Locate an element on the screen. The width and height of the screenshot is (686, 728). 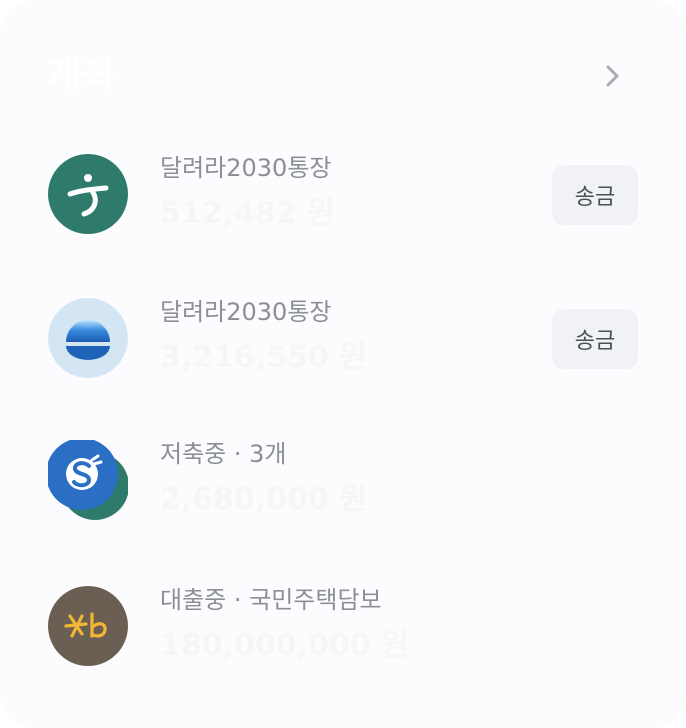
account-name: 대출중 · 국민주택담보 is located at coordinates (271, 600).